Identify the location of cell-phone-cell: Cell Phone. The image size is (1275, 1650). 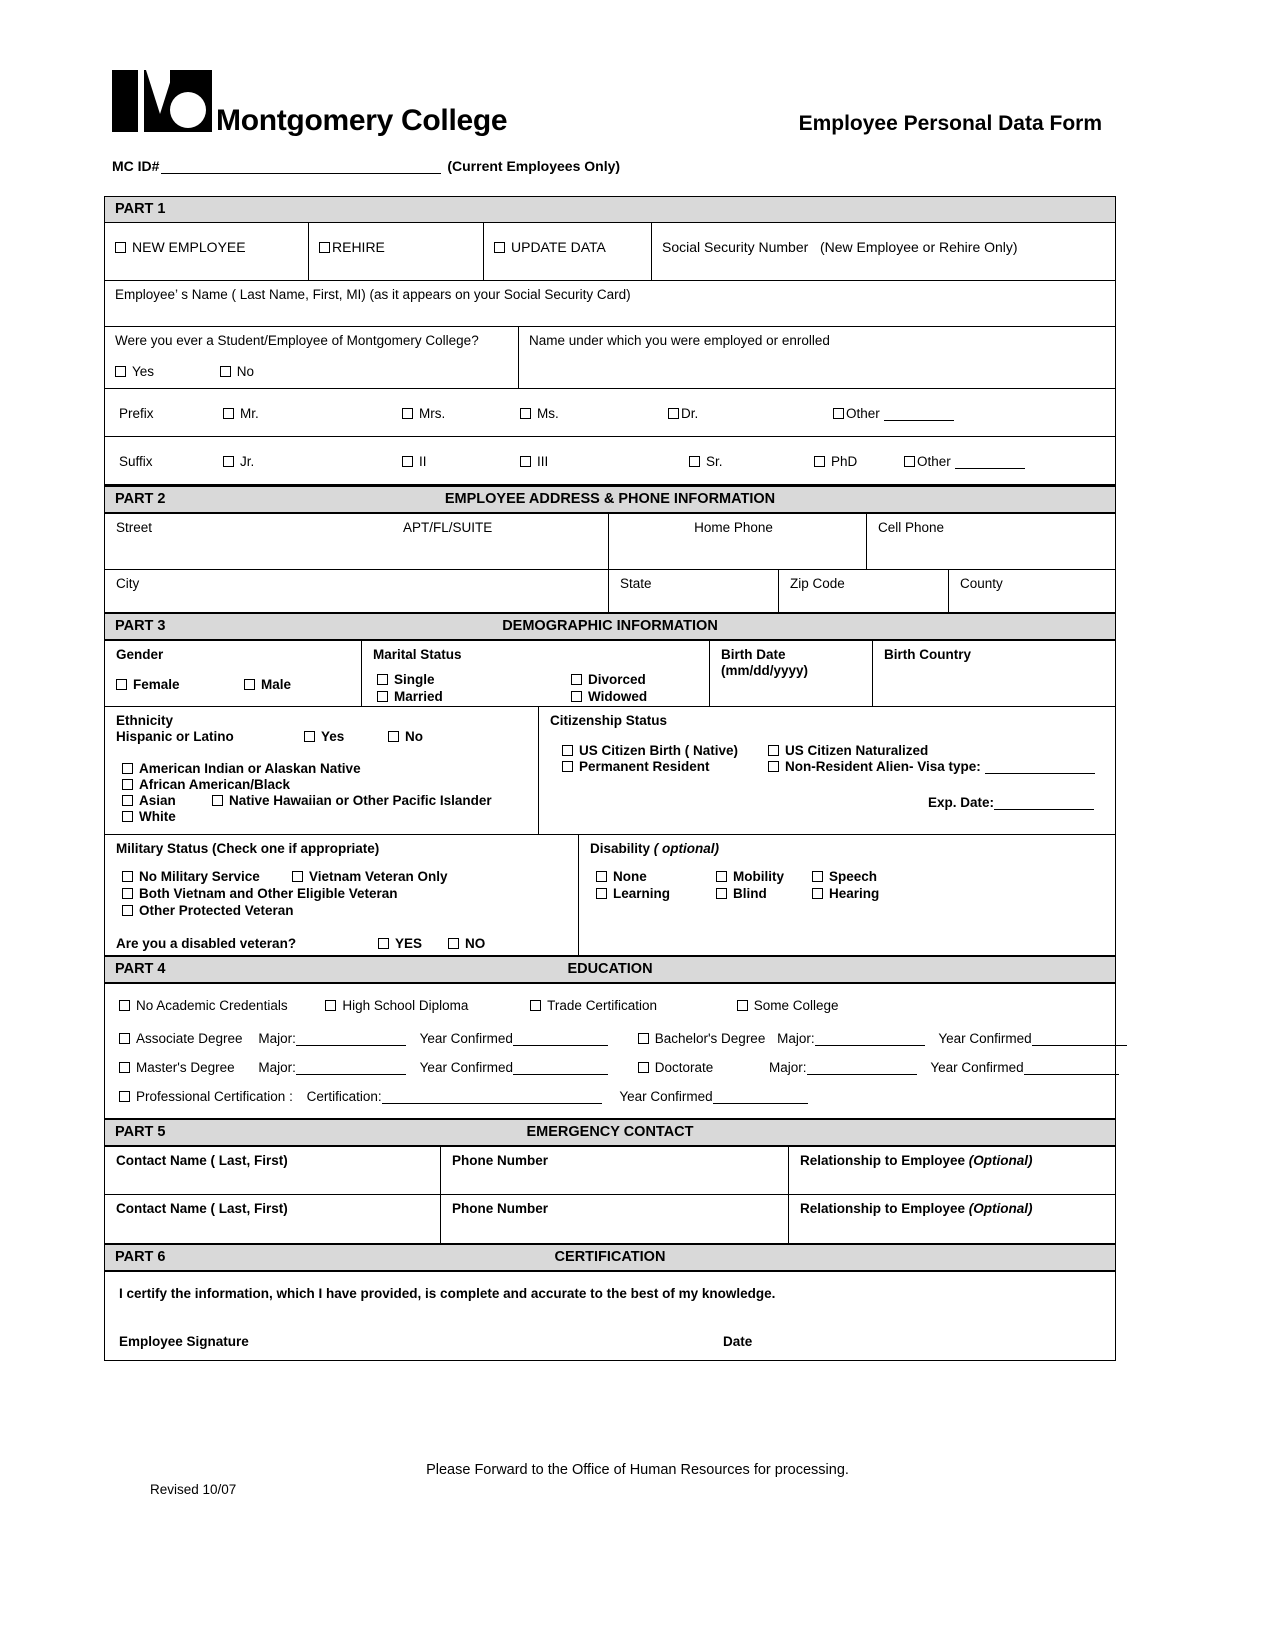
(991, 541).